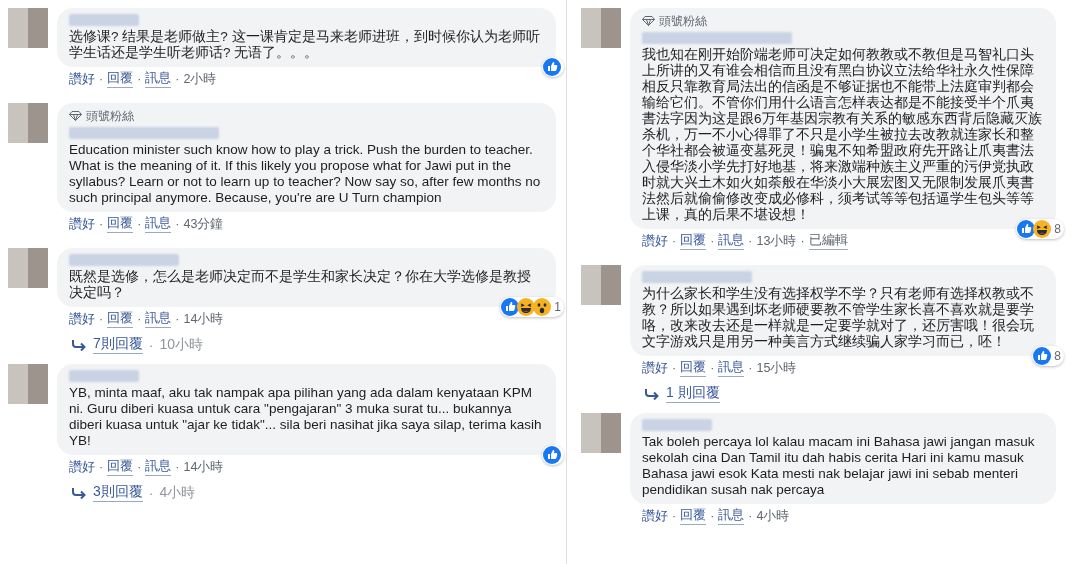 The image size is (1080, 564). What do you see at coordinates (306, 417) in the screenshot?
I see `comment-text: YB, minta maaf, aku tak nampak apa pilihan yang ada dalam kenyataan KPM ni. Guru diberi kuasa untuk cara "pengajaran" 3 muka surat tu... bukannya diberi kuasa untuk "ajar ke tidak"... sila beri nasihat jika saya silap, terima kasih YB!` at bounding box center [306, 417].